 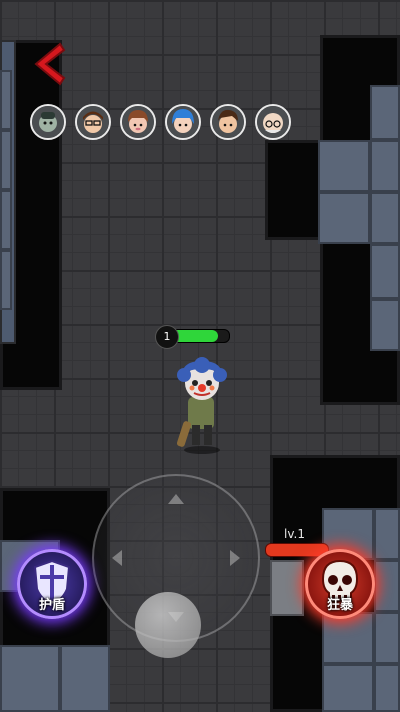 What do you see at coordinates (339, 605) in the screenshot?
I see `rage-skill-label: 狂暴` at bounding box center [339, 605].